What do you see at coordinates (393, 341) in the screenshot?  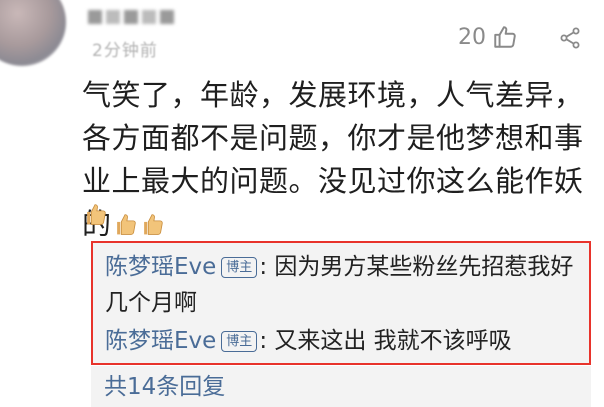 I see `reply-text: 又来这出 我就不该呼吸` at bounding box center [393, 341].